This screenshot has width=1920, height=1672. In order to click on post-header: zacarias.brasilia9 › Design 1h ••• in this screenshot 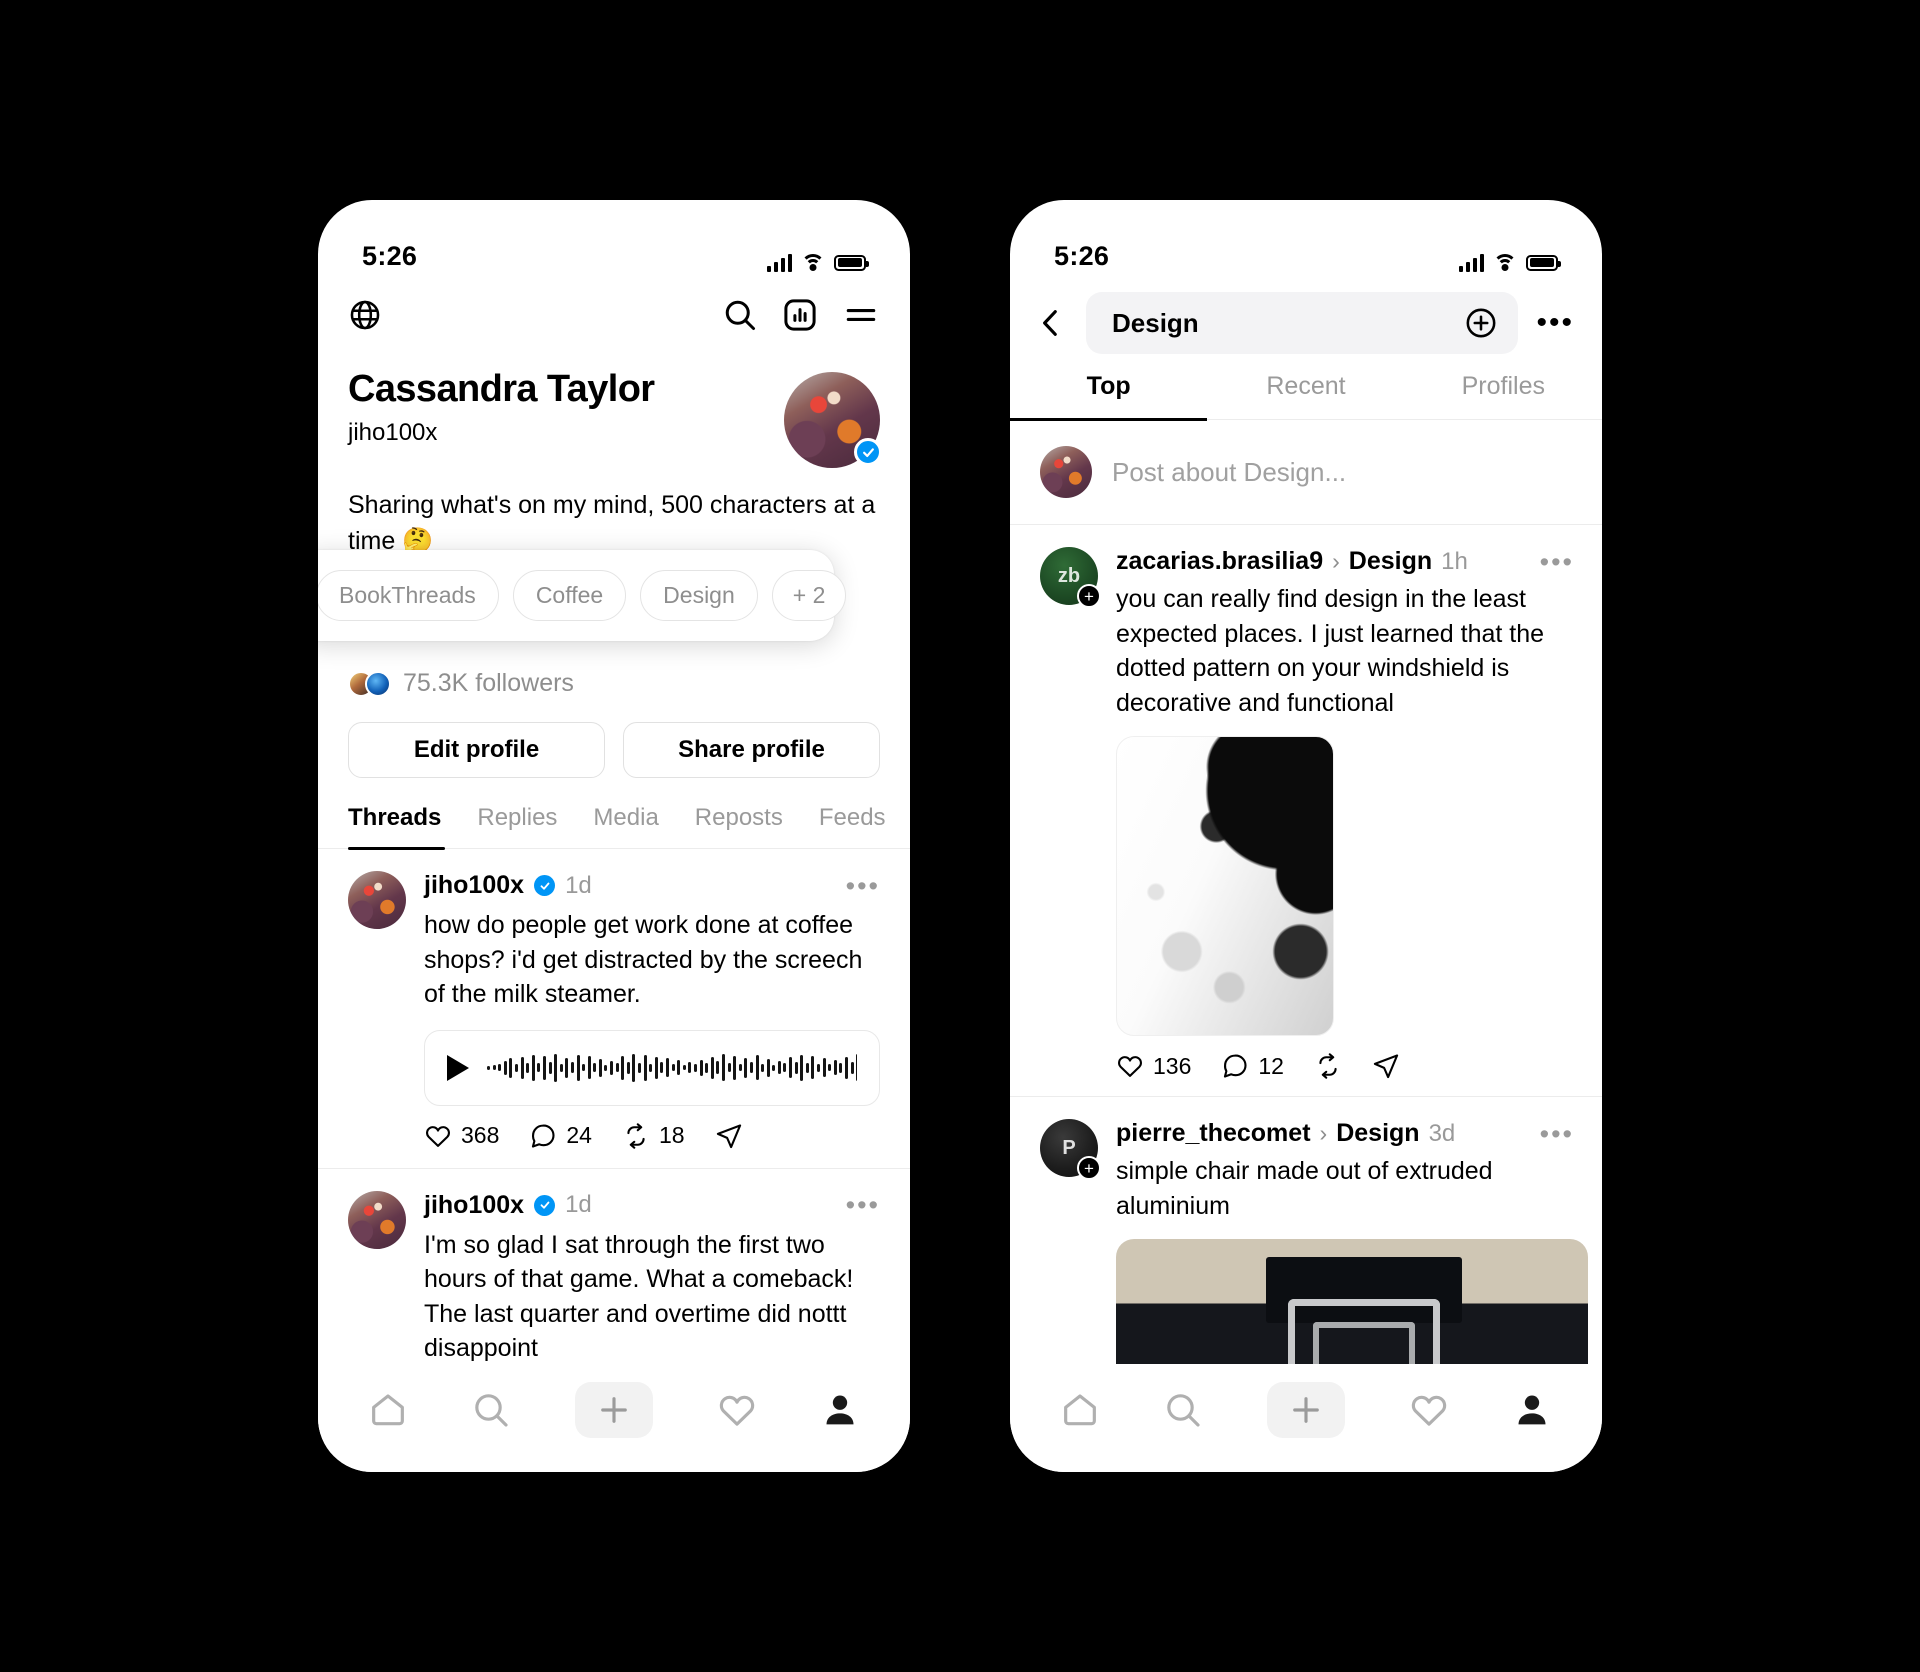, I will do `click(1345, 561)`.